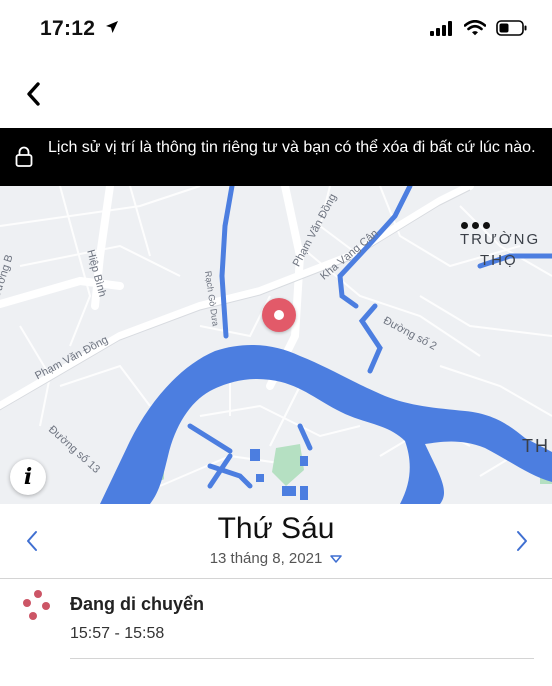 This screenshot has height=686, width=552. What do you see at coordinates (511, 28) in the screenshot?
I see `battery-icon` at bounding box center [511, 28].